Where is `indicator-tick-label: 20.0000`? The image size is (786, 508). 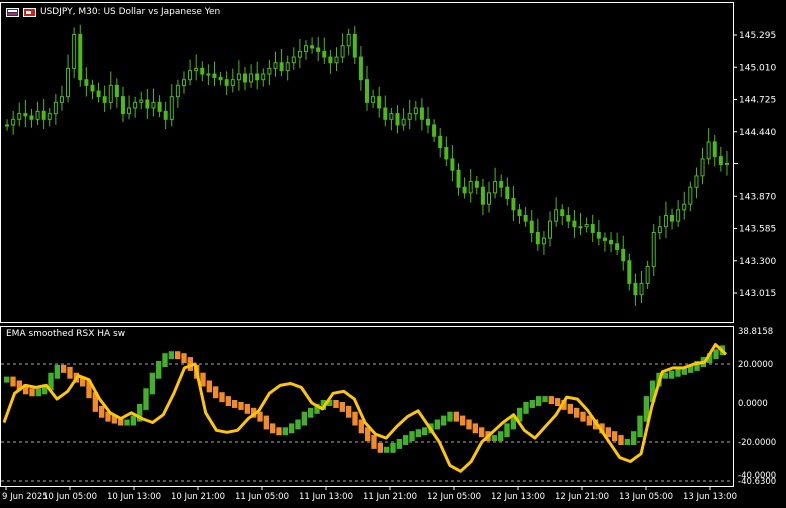
indicator-tick-label: 20.0000 is located at coordinates (755, 365).